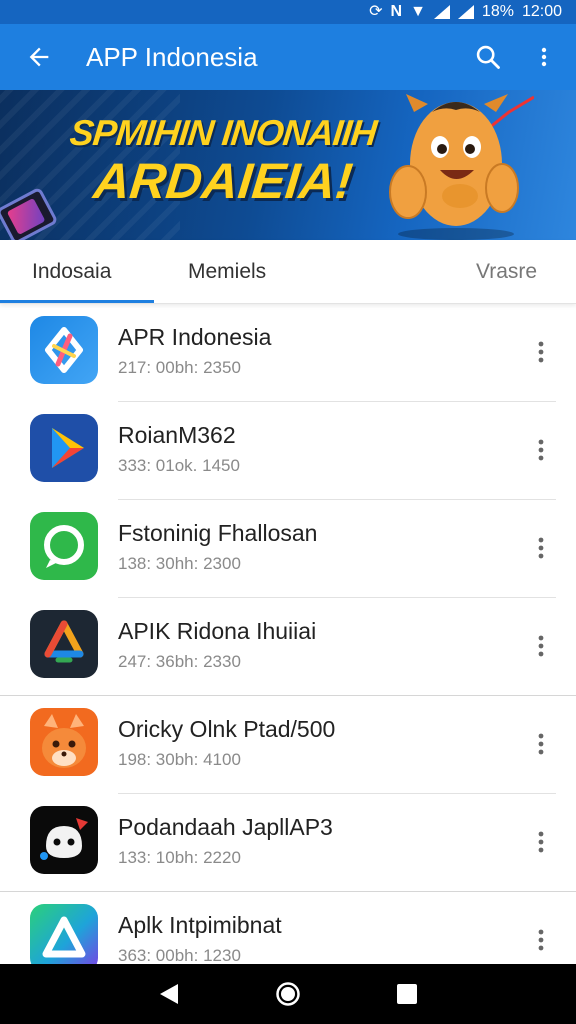 The image size is (576, 1024). Describe the element at coordinates (223, 132) in the screenshot. I see `banner-headline: SPMIHIN INONAIIH` at that location.